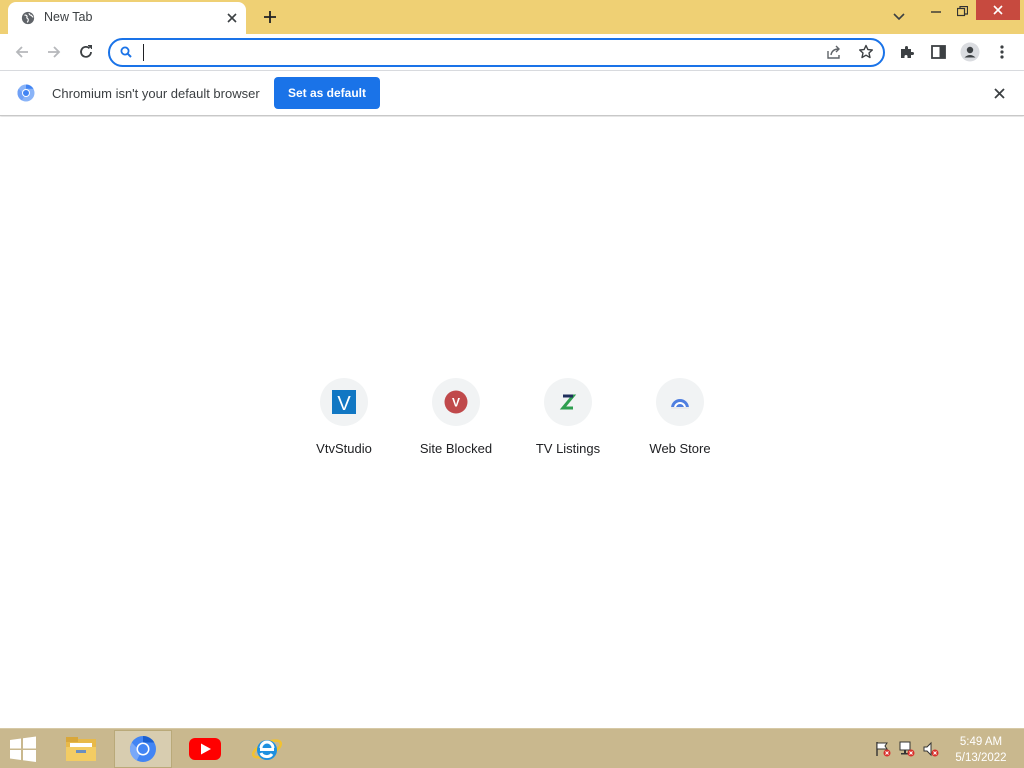  Describe the element at coordinates (512, 17) in the screenshot. I see `tab-strip: New Tab` at that location.